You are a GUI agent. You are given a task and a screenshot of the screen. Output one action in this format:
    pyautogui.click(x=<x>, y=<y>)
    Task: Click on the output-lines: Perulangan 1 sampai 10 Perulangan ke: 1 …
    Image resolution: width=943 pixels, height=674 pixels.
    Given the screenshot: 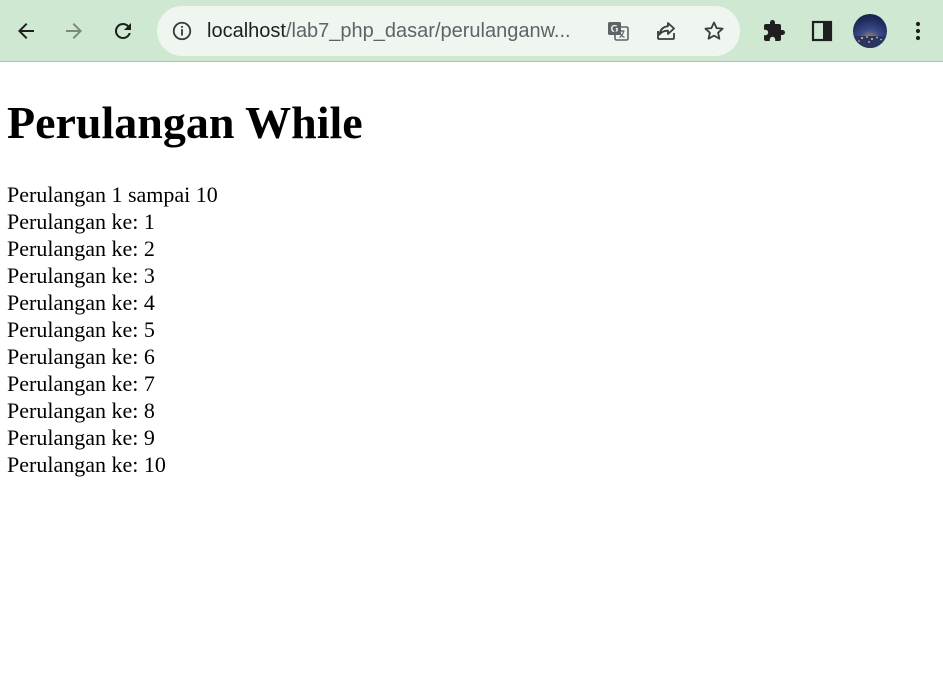 What is the action you would take?
    pyautogui.click(x=112, y=329)
    